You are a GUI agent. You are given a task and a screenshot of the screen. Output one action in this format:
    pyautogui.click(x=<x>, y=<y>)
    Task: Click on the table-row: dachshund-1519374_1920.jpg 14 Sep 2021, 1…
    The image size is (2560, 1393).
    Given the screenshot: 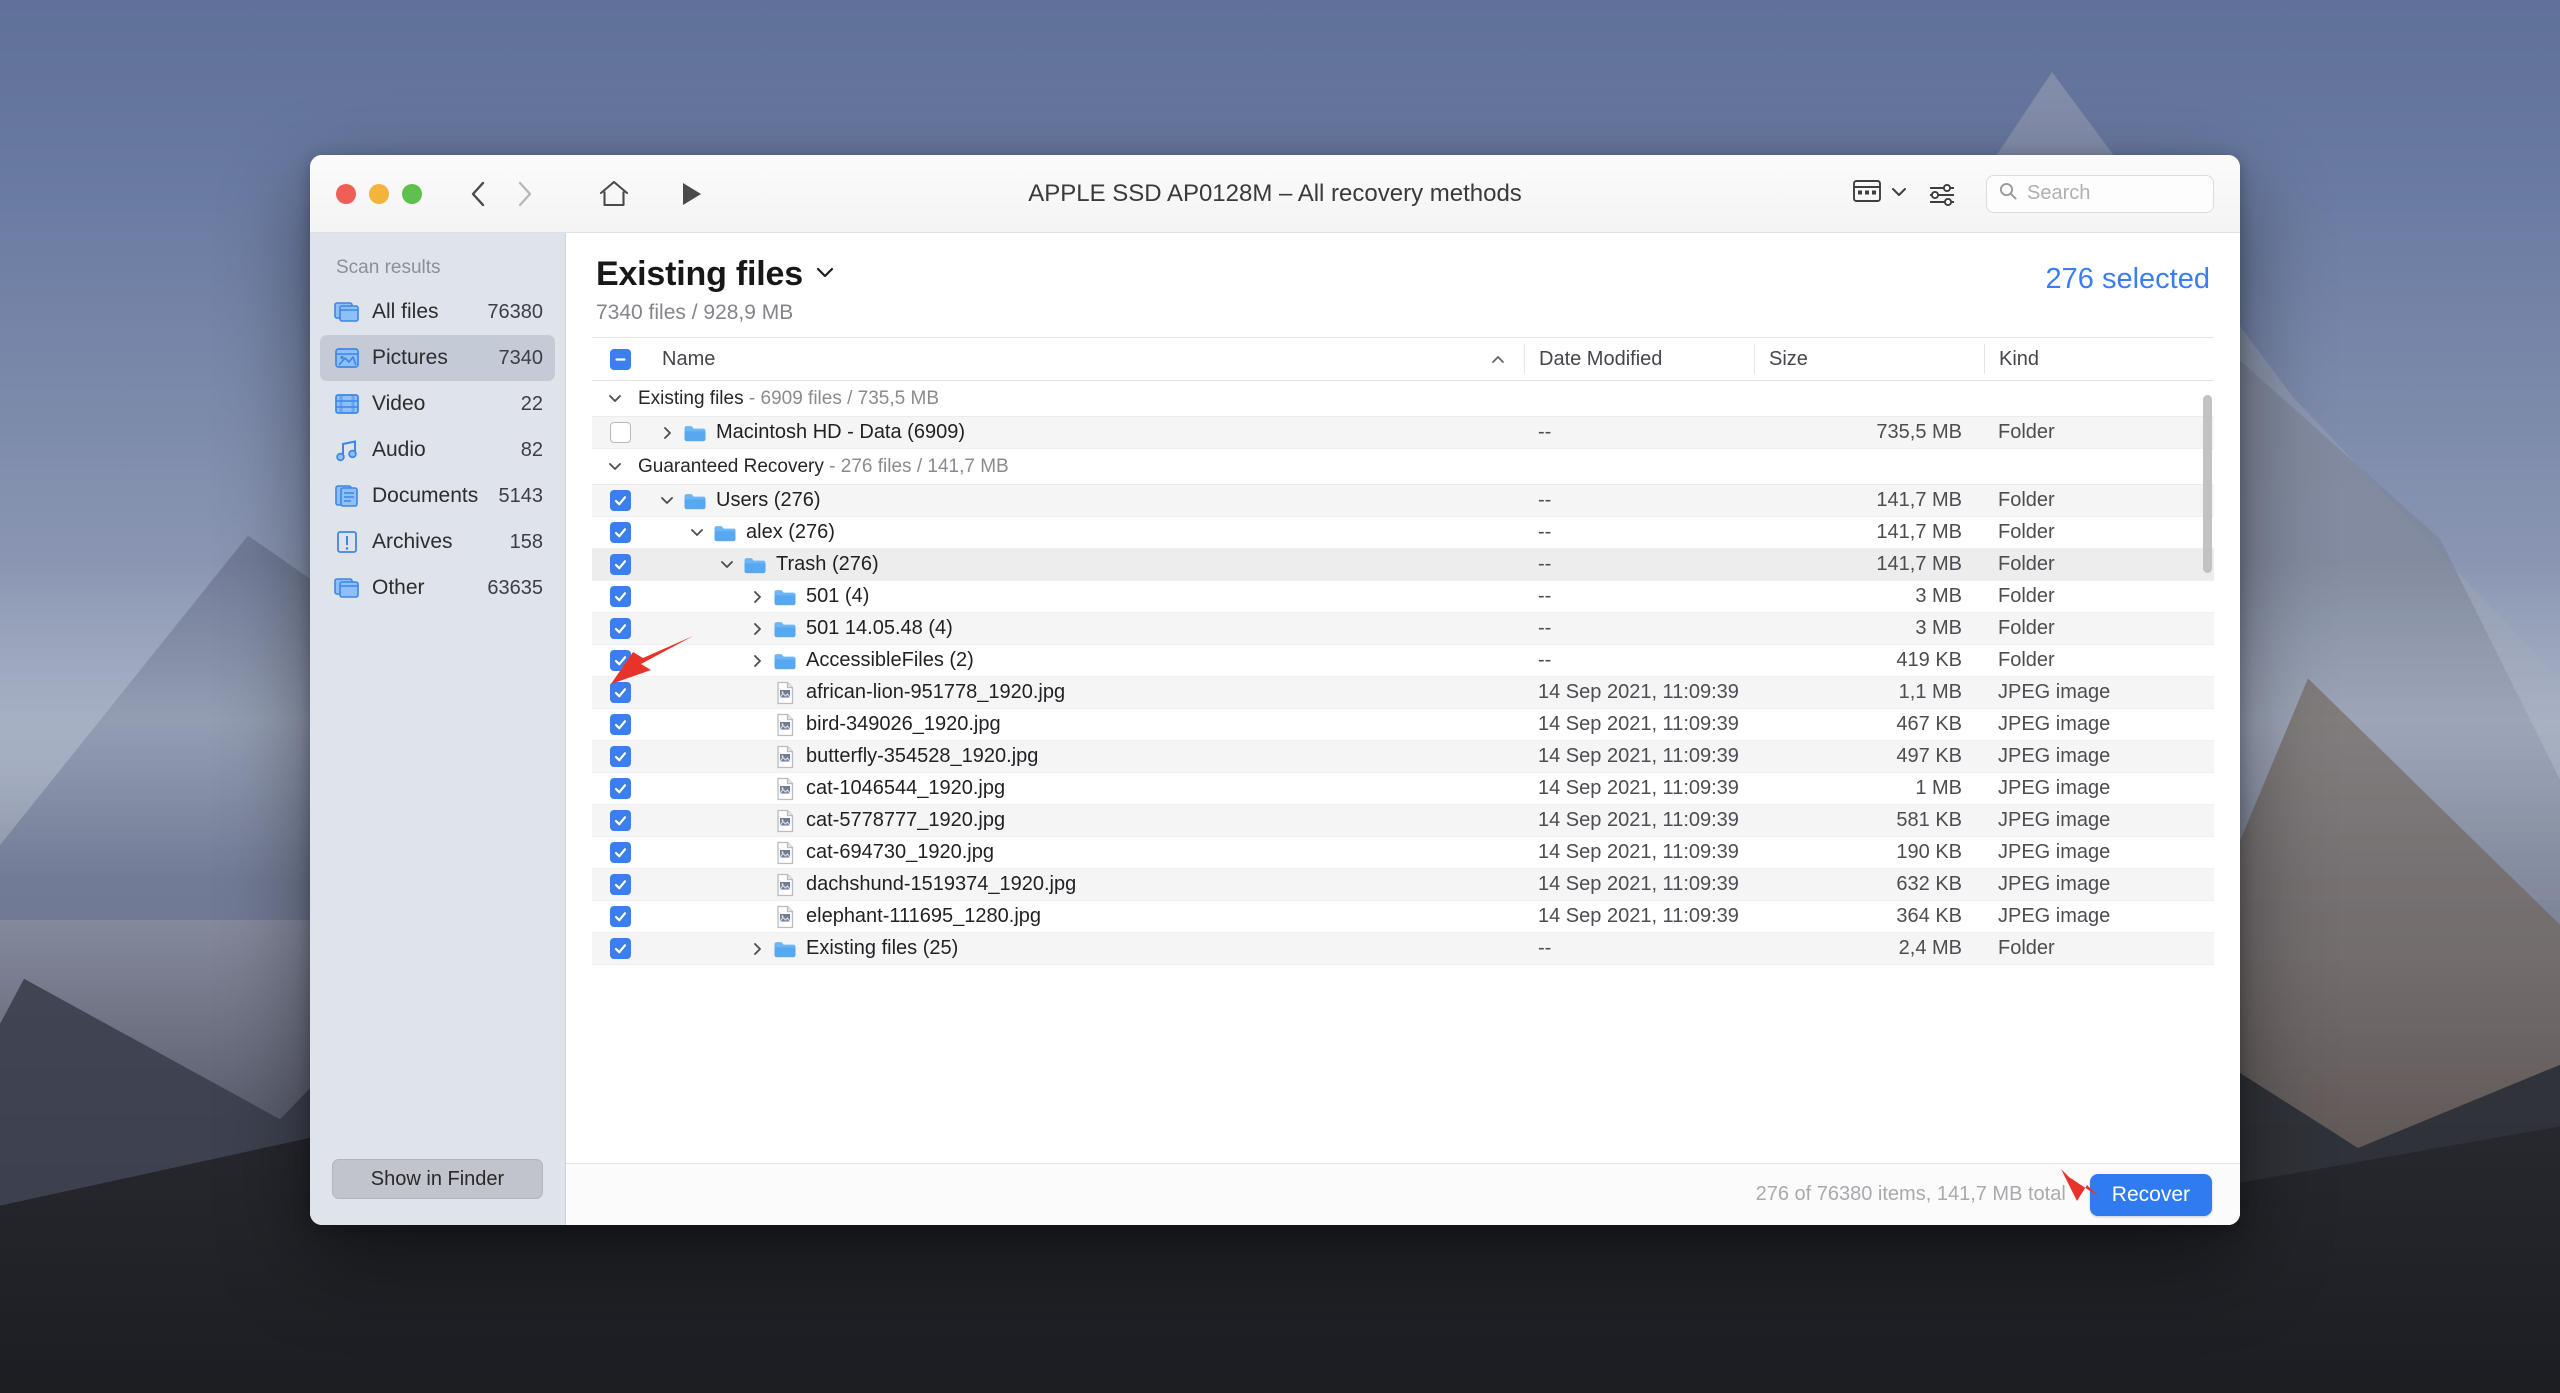 What is the action you would take?
    pyautogui.click(x=1403, y=885)
    